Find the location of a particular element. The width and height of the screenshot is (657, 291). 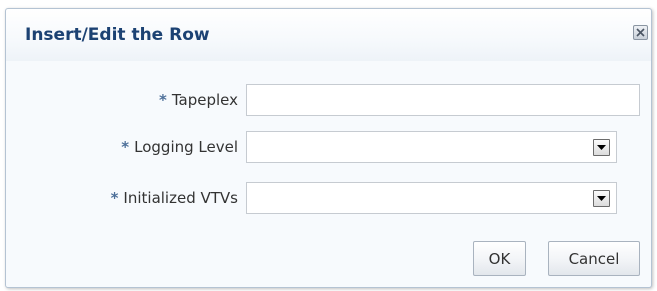

logging-level-label: * Logging Level is located at coordinates (179, 147).